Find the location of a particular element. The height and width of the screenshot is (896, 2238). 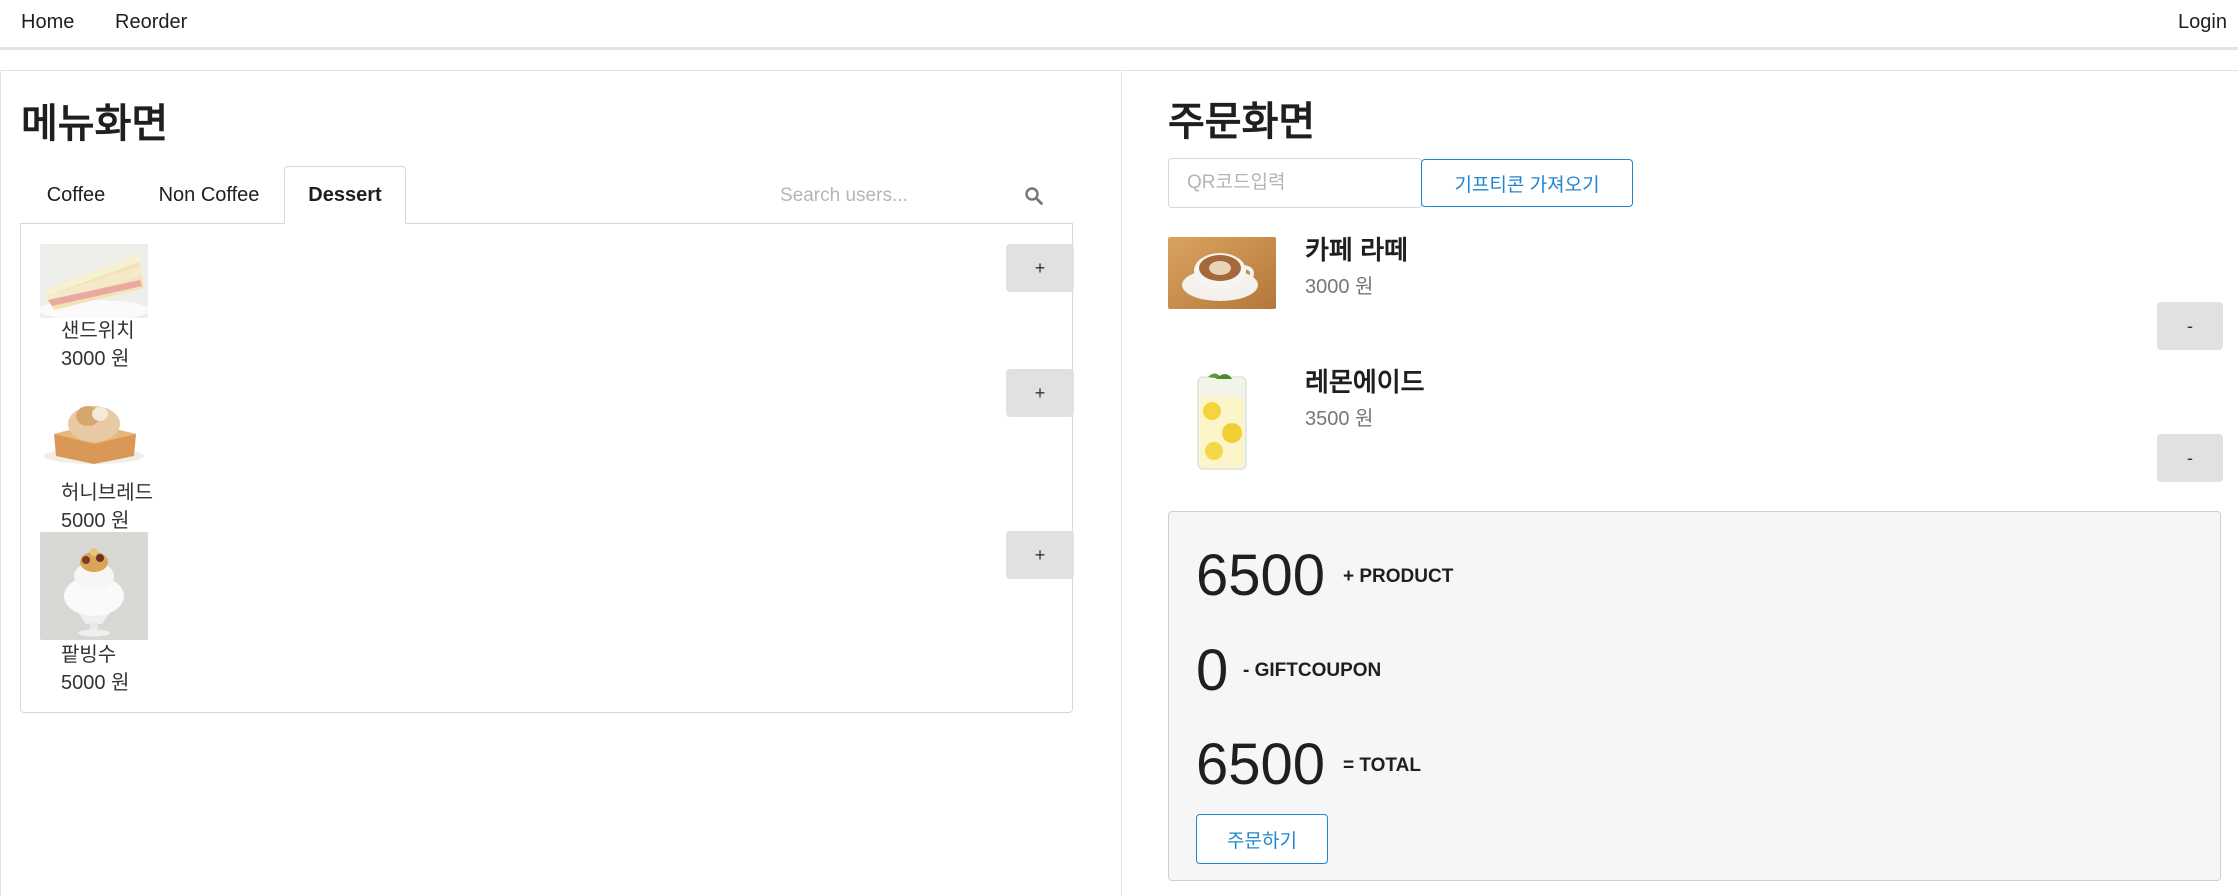

cafe-latte-image is located at coordinates (1222, 273).